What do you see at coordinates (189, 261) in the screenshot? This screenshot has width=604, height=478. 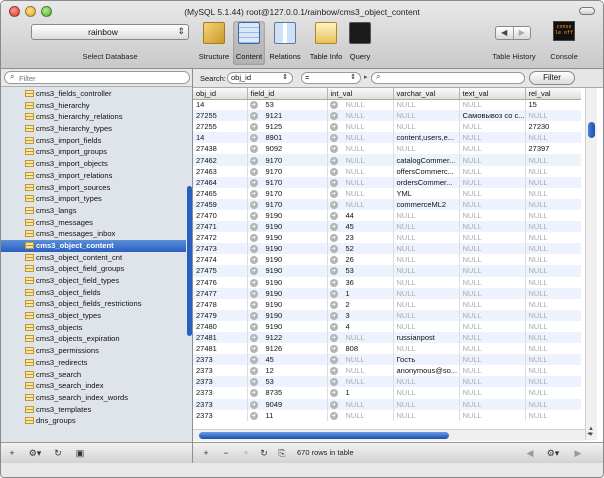 I see `sidebar-scroll-thumb` at bounding box center [189, 261].